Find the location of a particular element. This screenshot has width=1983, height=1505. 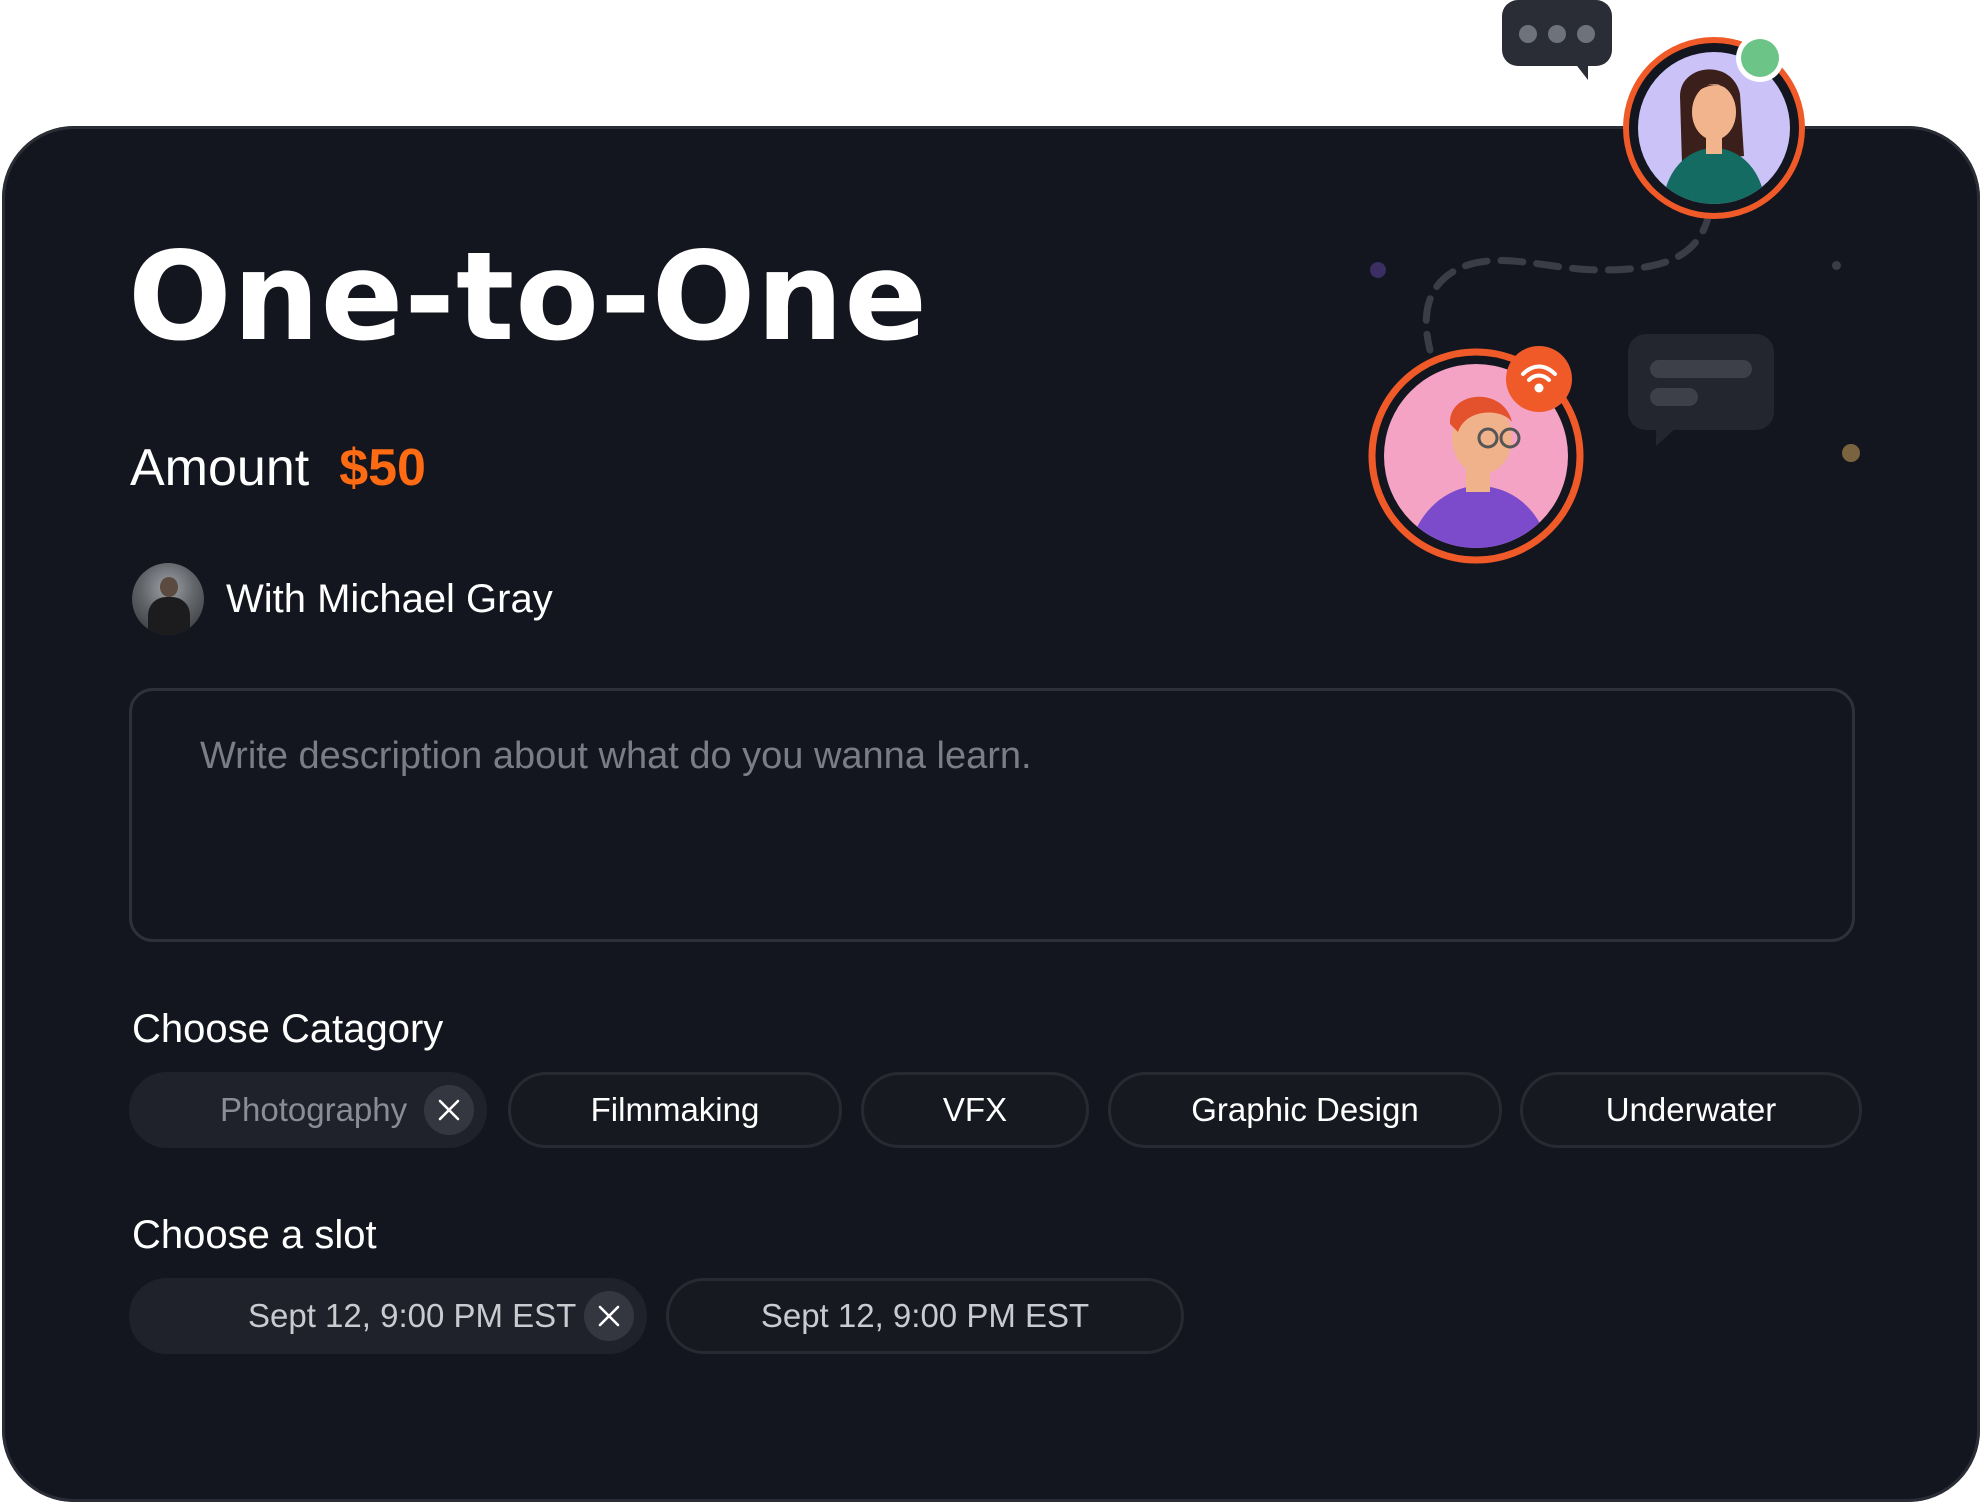

slot-chip-selected: Sept 12, 9:00 PM EST is located at coordinates (388, 1316).